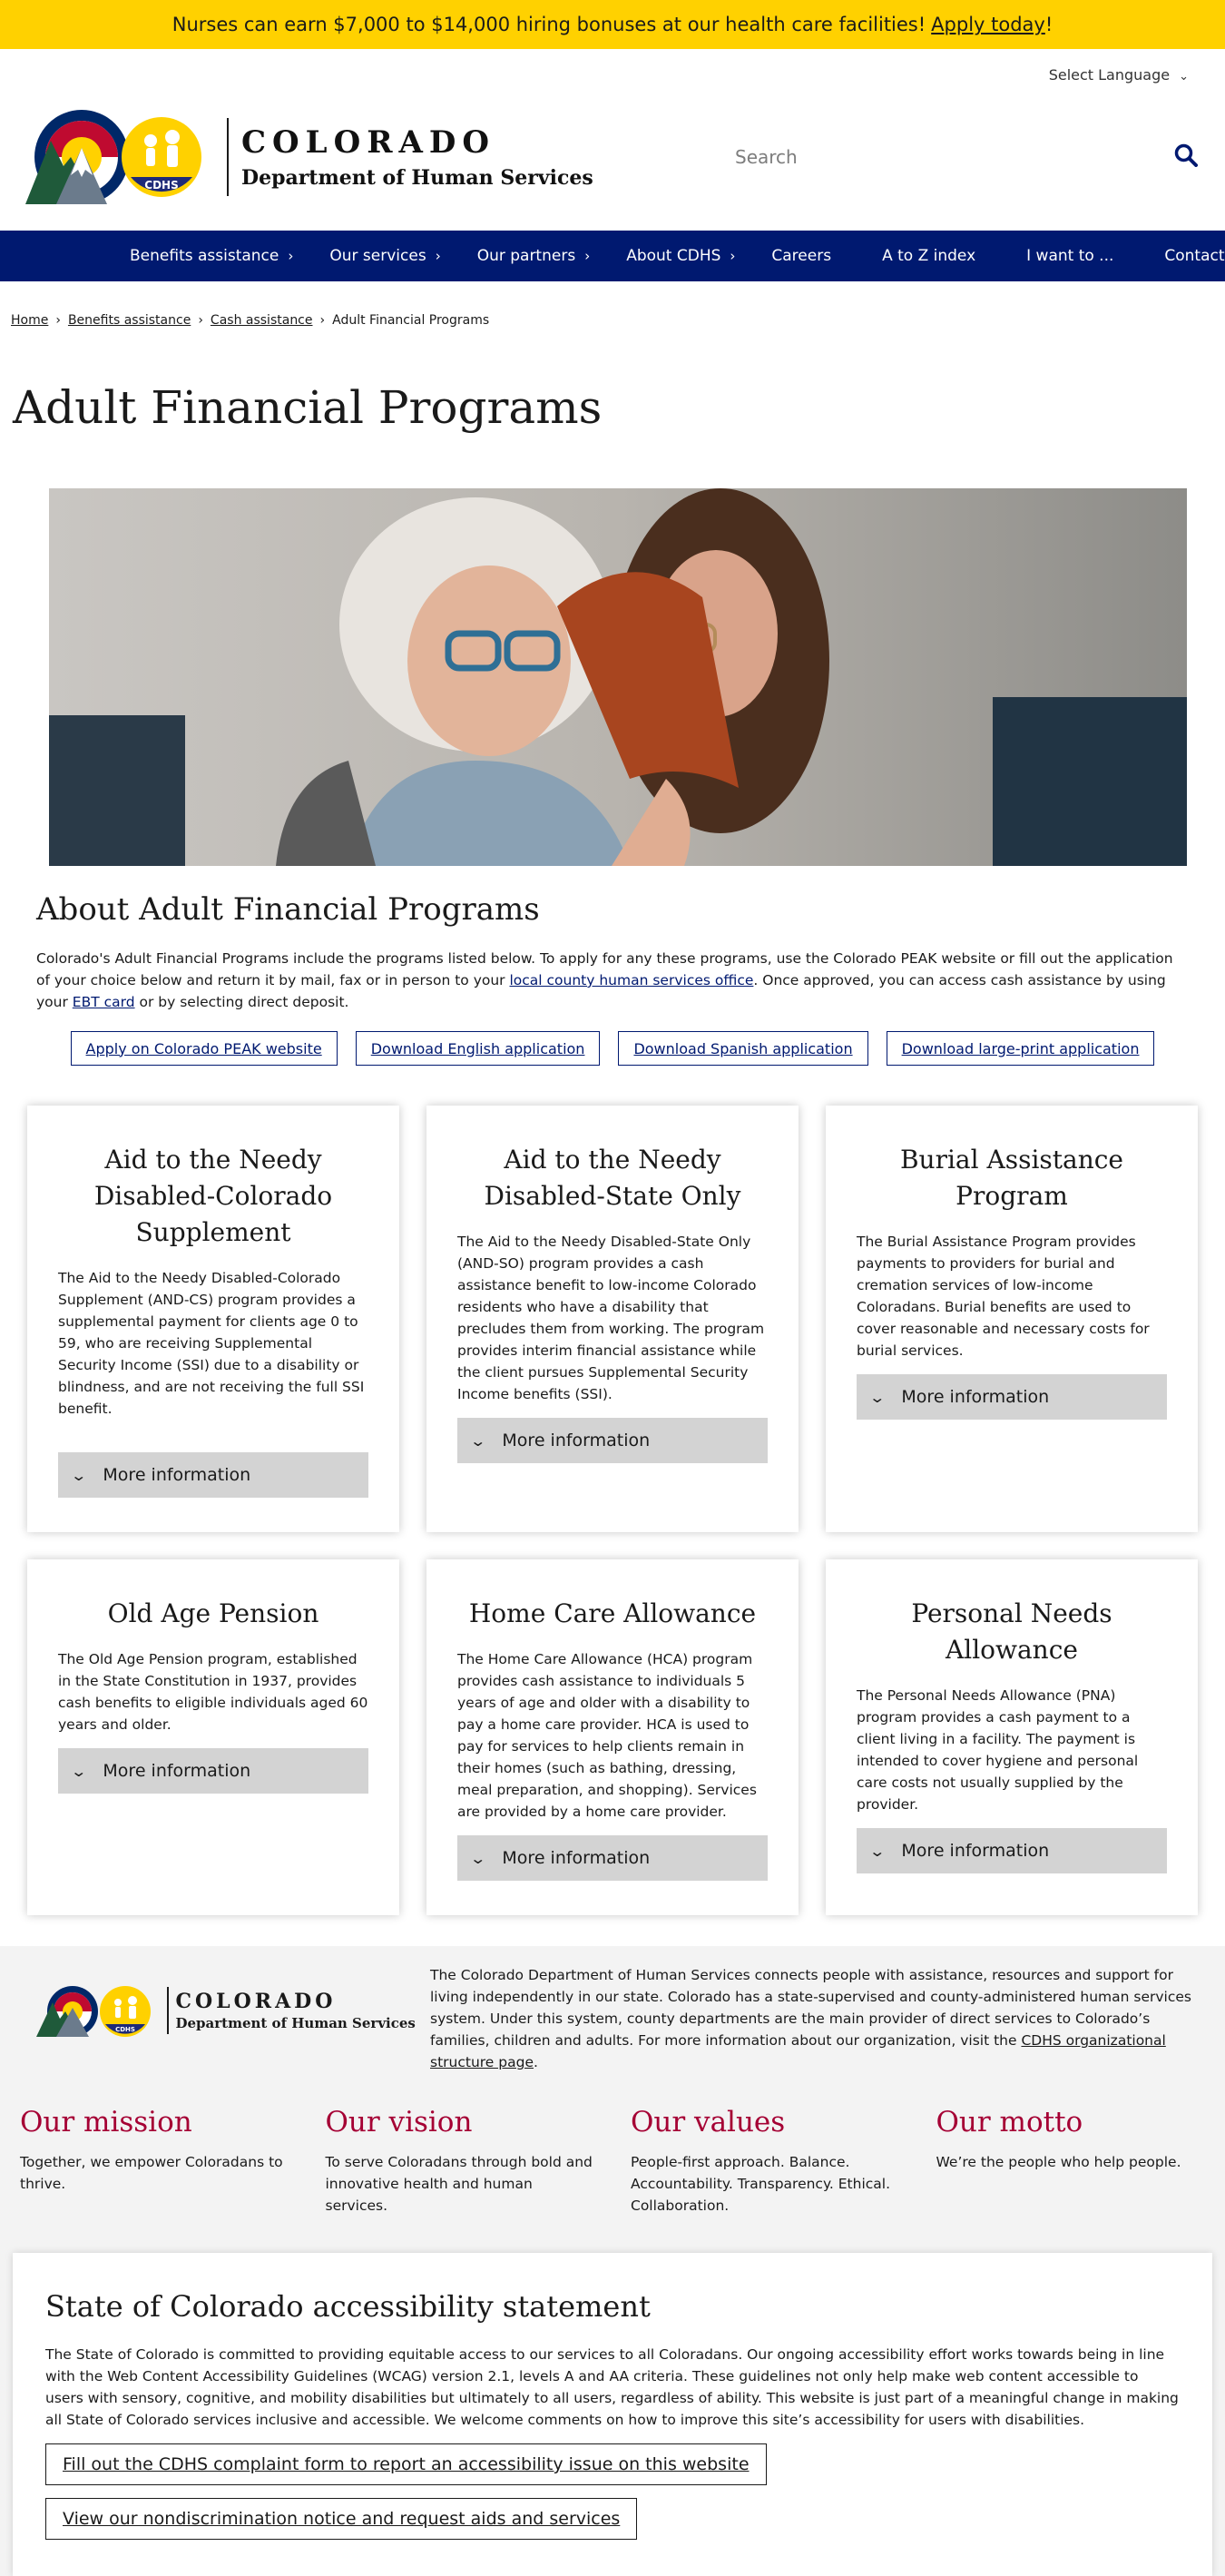 The width and height of the screenshot is (1225, 2576). Describe the element at coordinates (29, 320) in the screenshot. I see `breadcrumb-home: Home` at that location.